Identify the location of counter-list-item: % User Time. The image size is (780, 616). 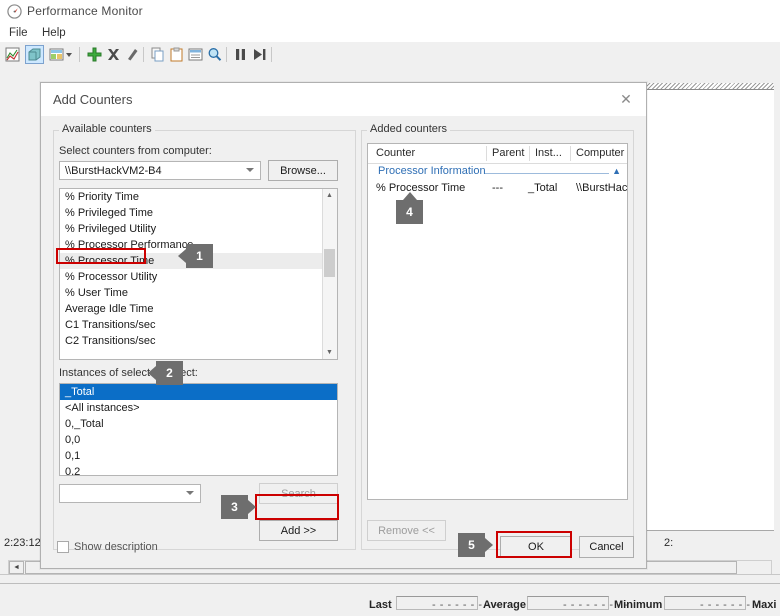
(191, 293).